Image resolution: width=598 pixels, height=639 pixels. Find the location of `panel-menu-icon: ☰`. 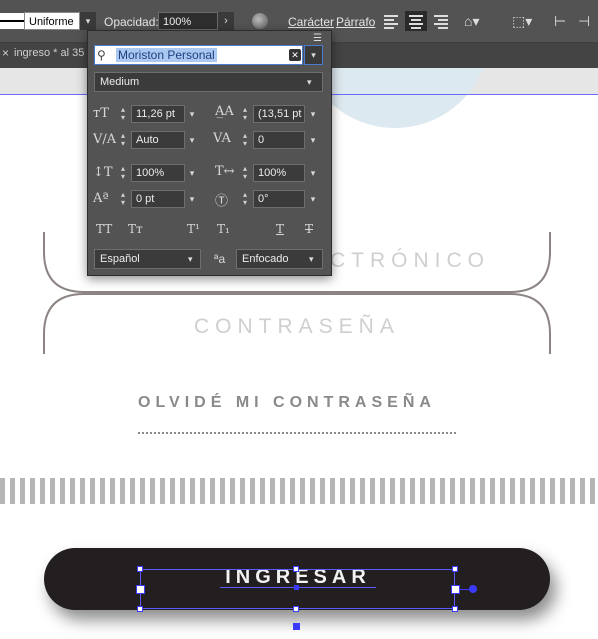

panel-menu-icon: ☰ is located at coordinates (317, 38).